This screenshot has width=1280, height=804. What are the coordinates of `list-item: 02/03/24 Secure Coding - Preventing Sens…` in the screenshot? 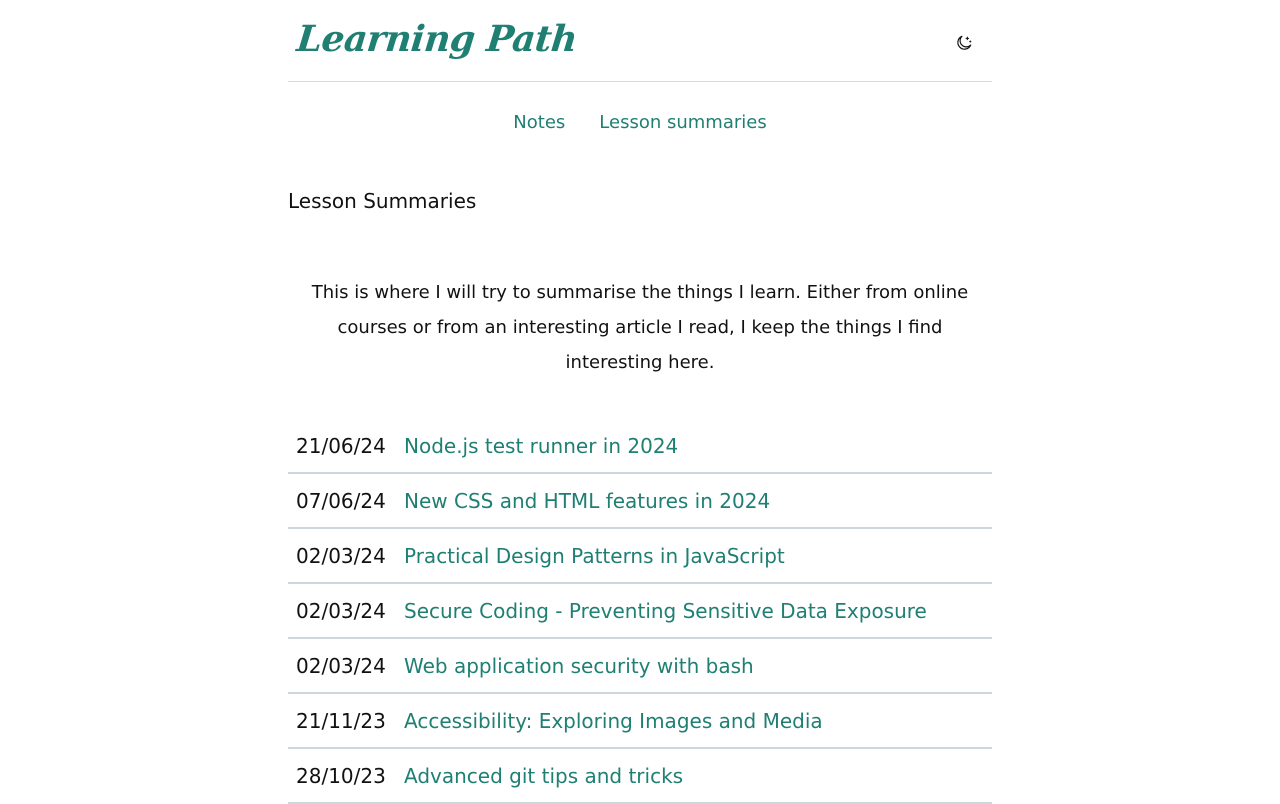 It's located at (640, 611).